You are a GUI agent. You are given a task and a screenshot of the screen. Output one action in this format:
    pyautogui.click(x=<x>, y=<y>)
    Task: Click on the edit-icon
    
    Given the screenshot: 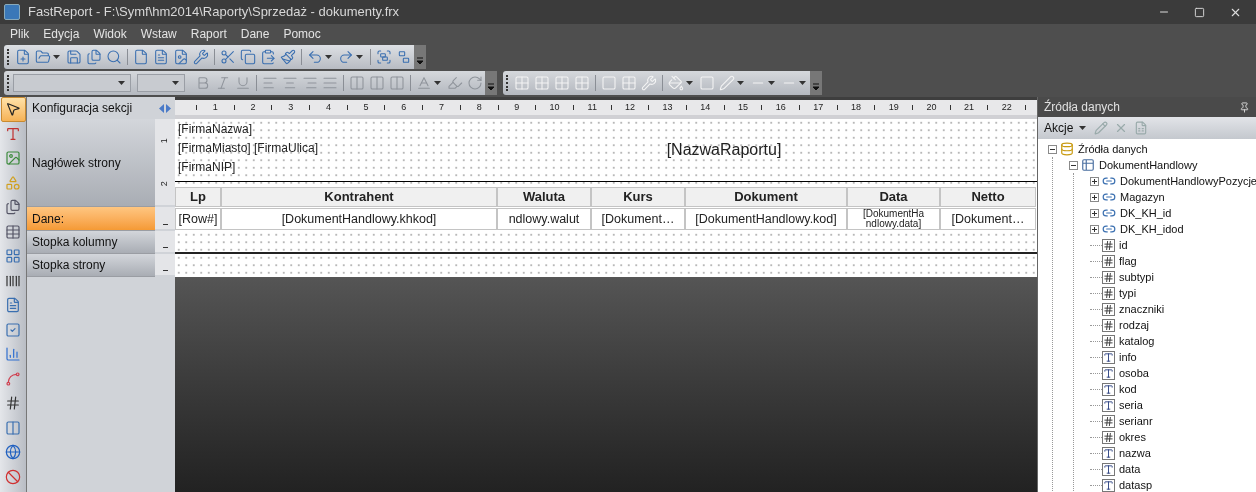 What is the action you would take?
    pyautogui.click(x=1101, y=128)
    